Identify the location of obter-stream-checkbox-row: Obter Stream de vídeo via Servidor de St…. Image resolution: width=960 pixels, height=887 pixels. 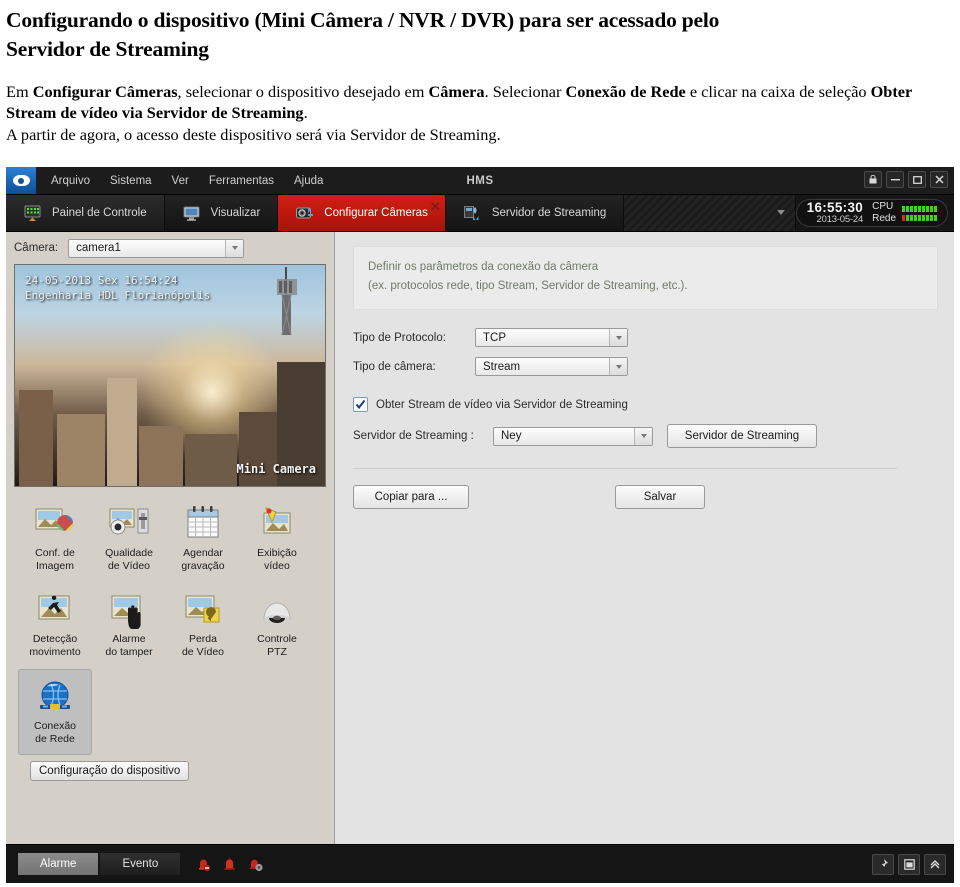
(645, 404).